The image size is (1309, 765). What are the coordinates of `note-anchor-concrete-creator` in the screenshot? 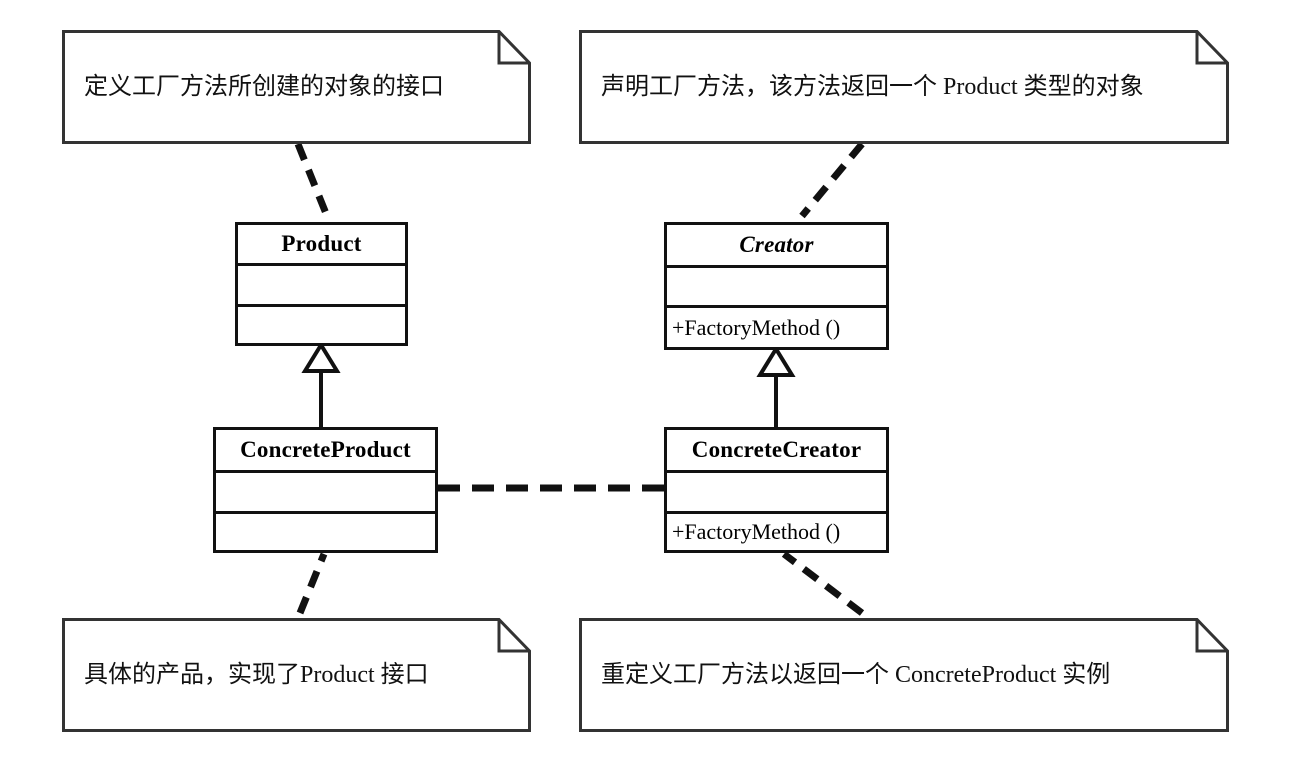 It's located at (823, 583).